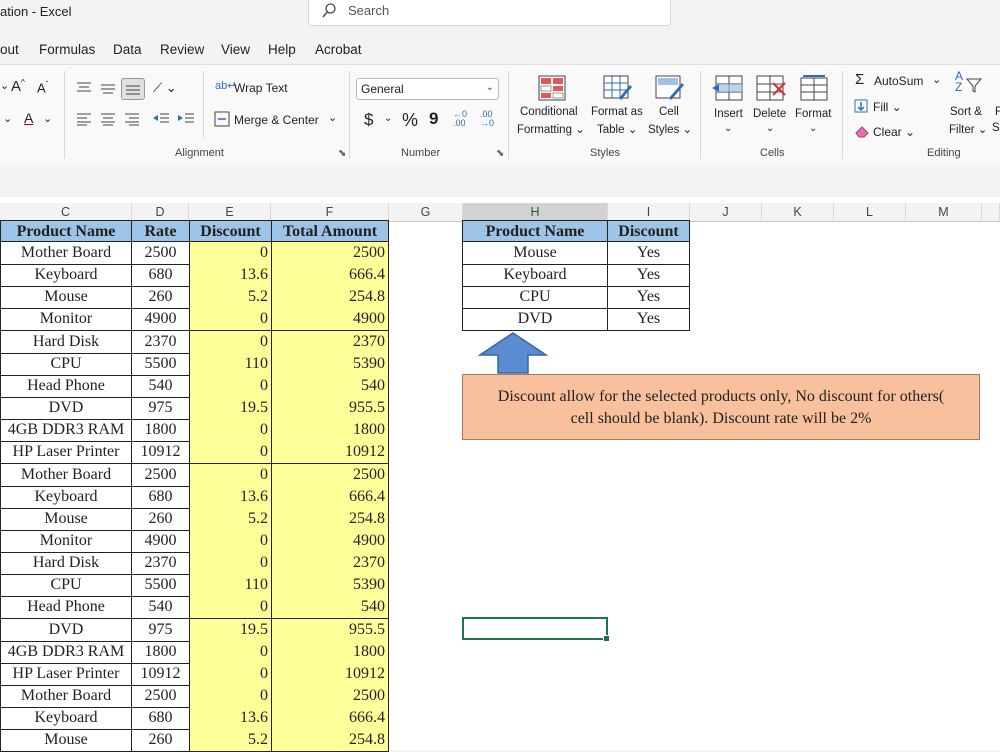 The width and height of the screenshot is (1000, 752). What do you see at coordinates (160, 586) in the screenshot?
I see `table-cell: 5500` at bounding box center [160, 586].